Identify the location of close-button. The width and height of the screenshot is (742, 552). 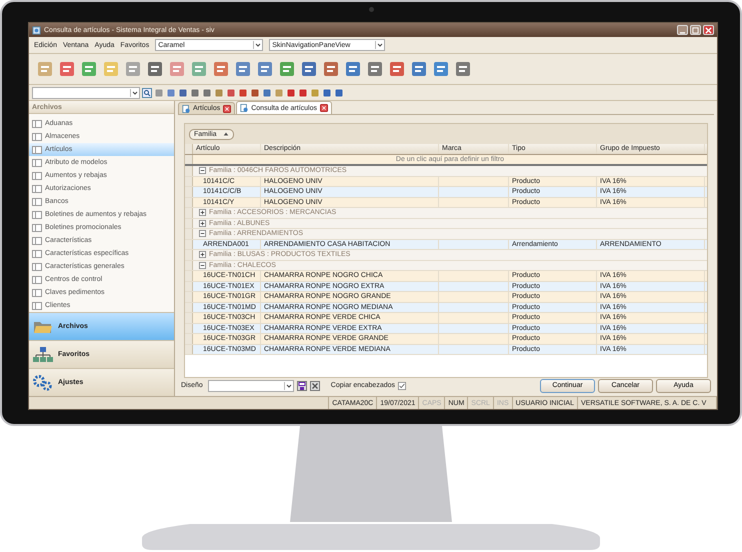
(708, 30).